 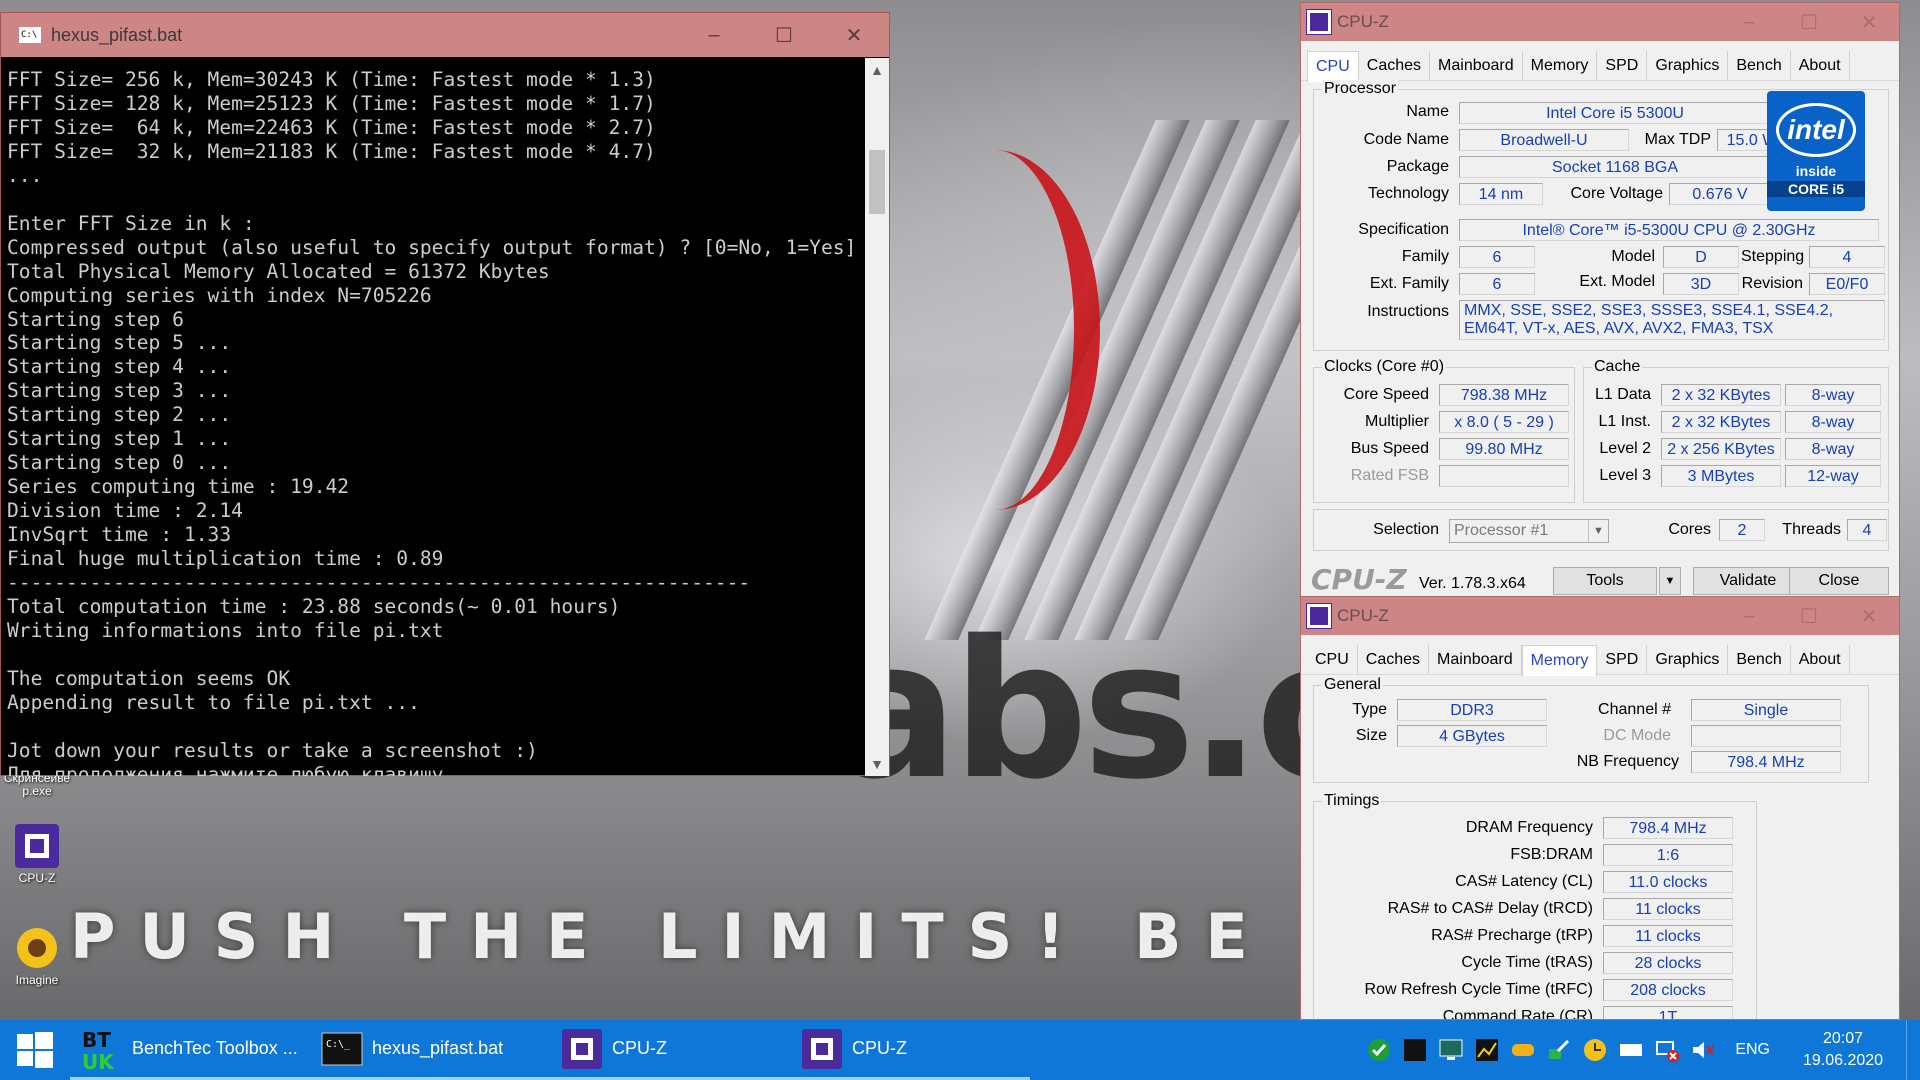 What do you see at coordinates (1523, 1050) in the screenshot?
I see `game-controller-icon` at bounding box center [1523, 1050].